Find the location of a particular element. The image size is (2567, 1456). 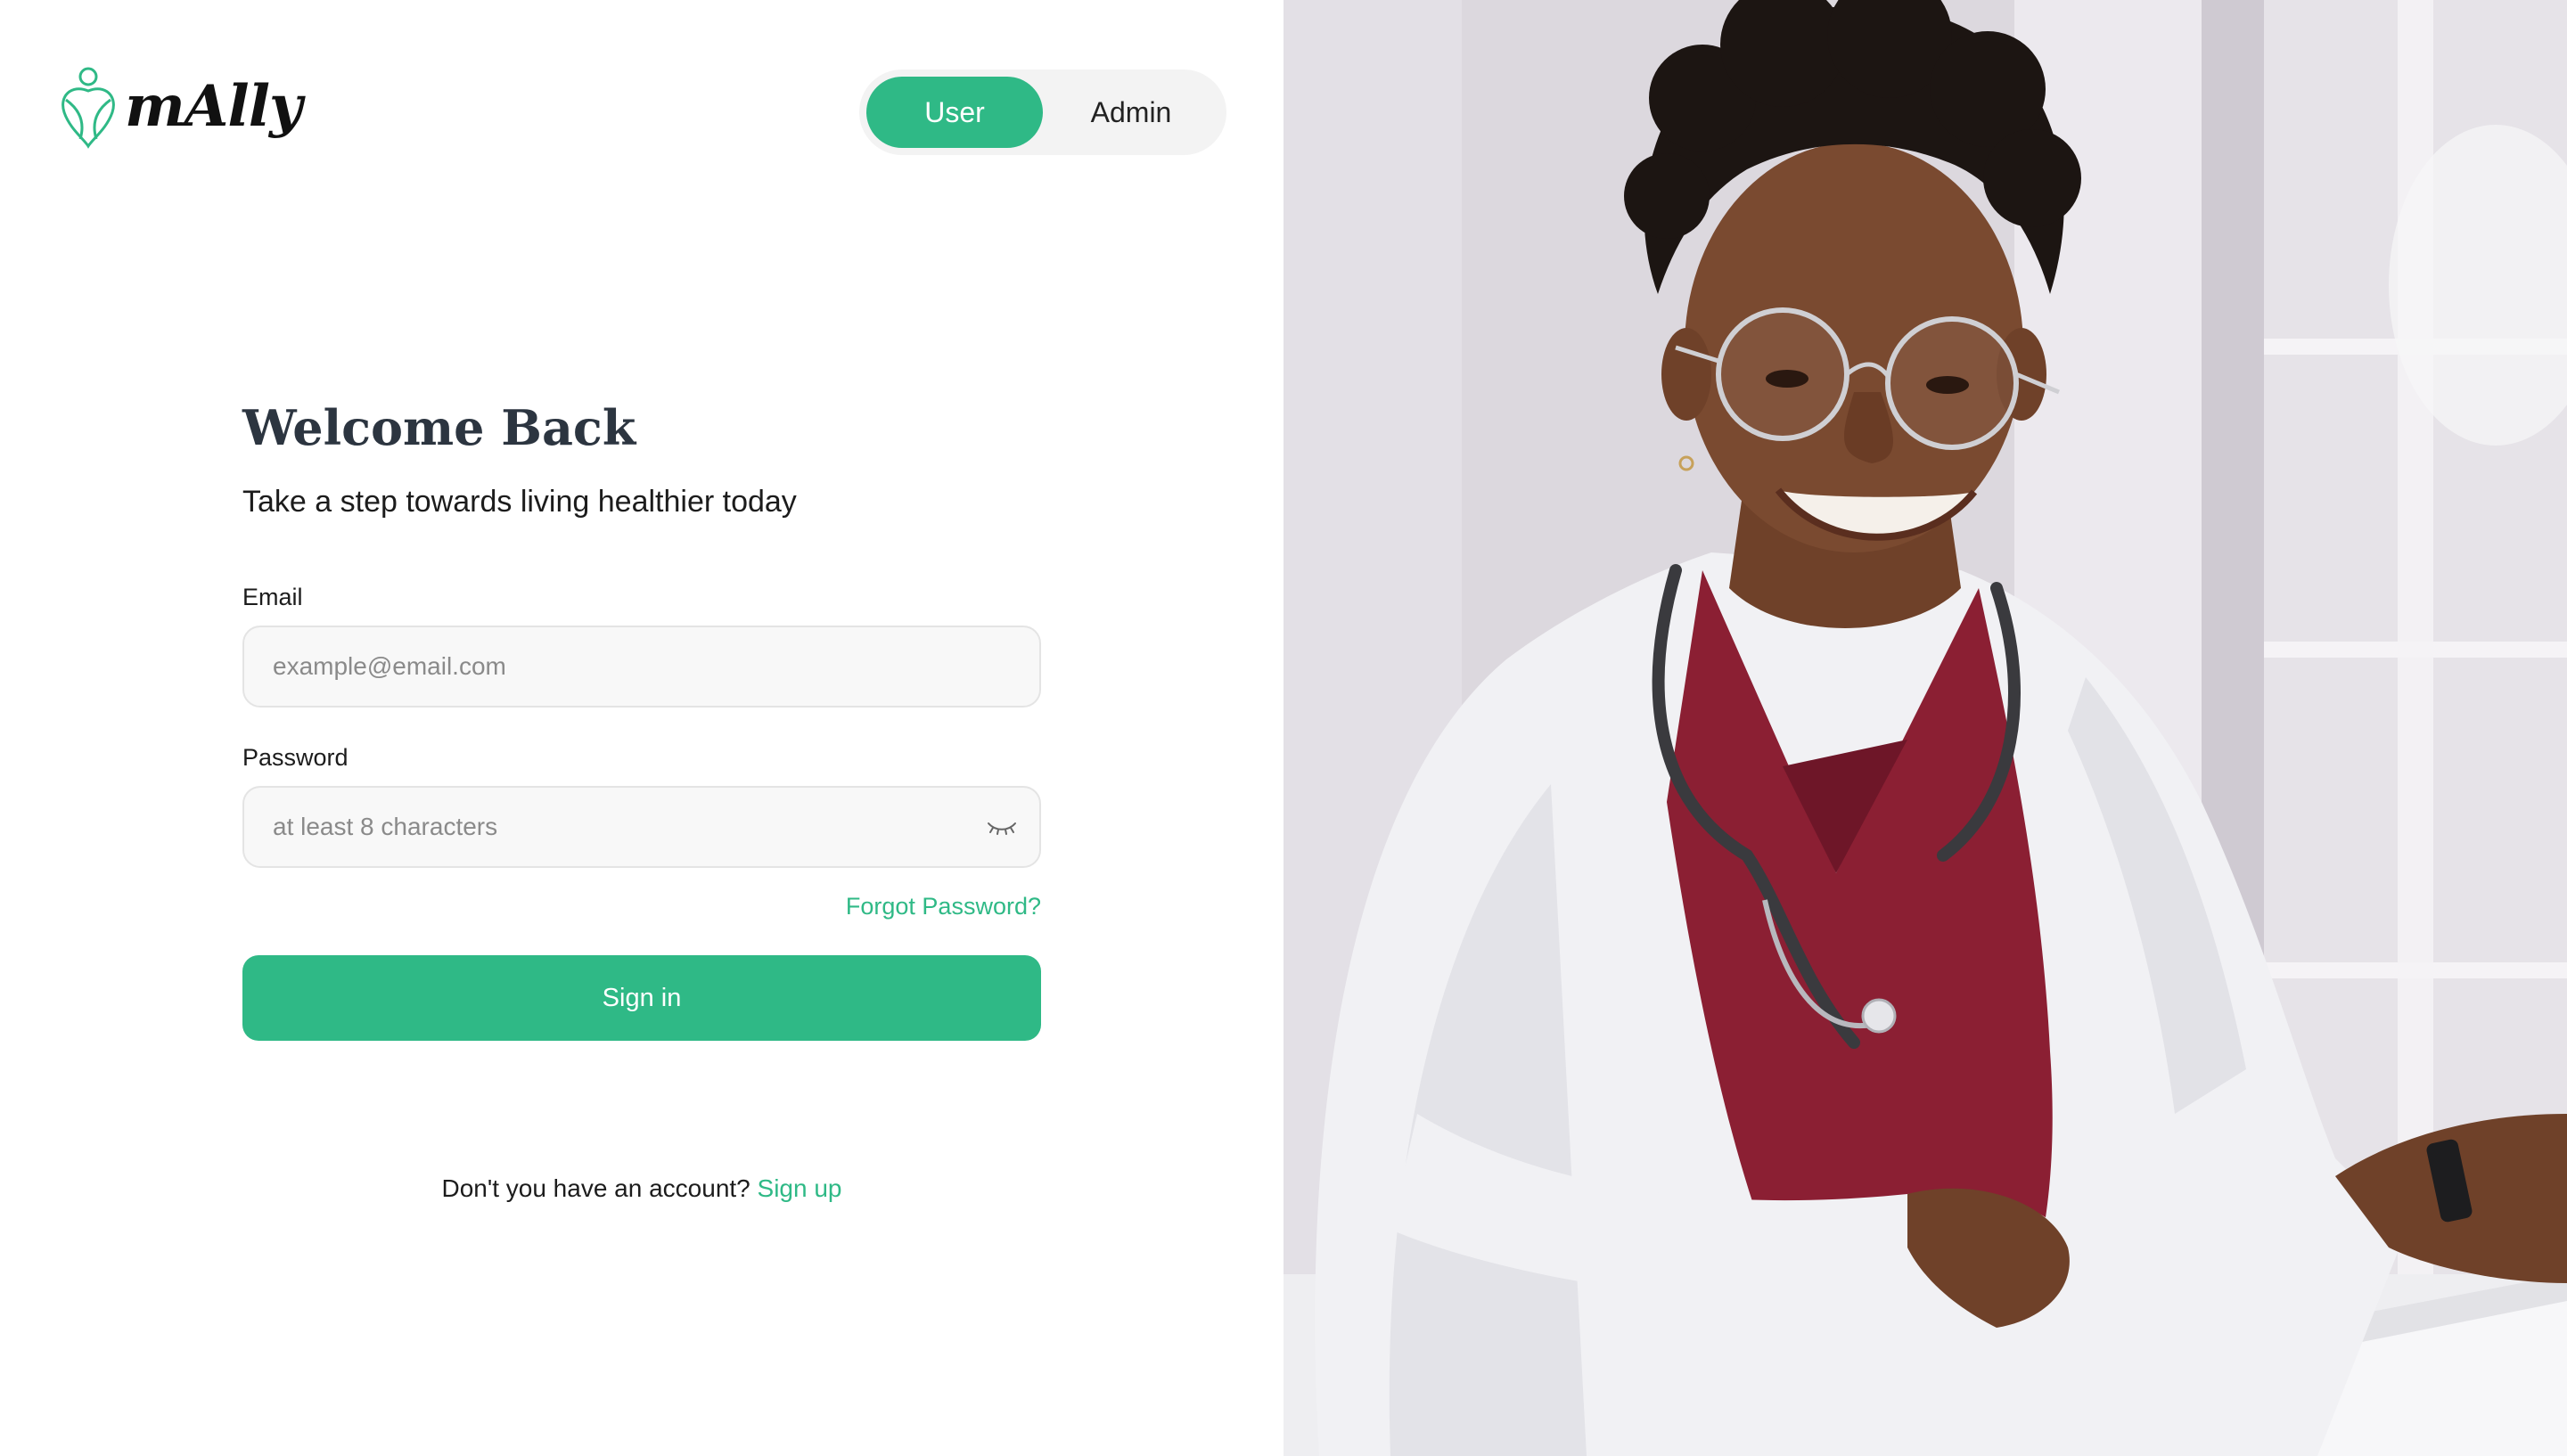

password-label: Password is located at coordinates (295, 758).